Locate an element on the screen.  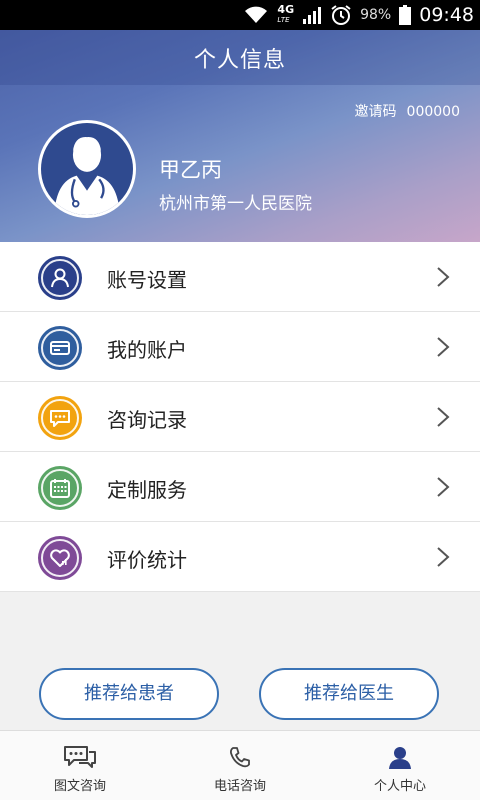
menu-item-label: 咨询记录 is located at coordinates (147, 420).